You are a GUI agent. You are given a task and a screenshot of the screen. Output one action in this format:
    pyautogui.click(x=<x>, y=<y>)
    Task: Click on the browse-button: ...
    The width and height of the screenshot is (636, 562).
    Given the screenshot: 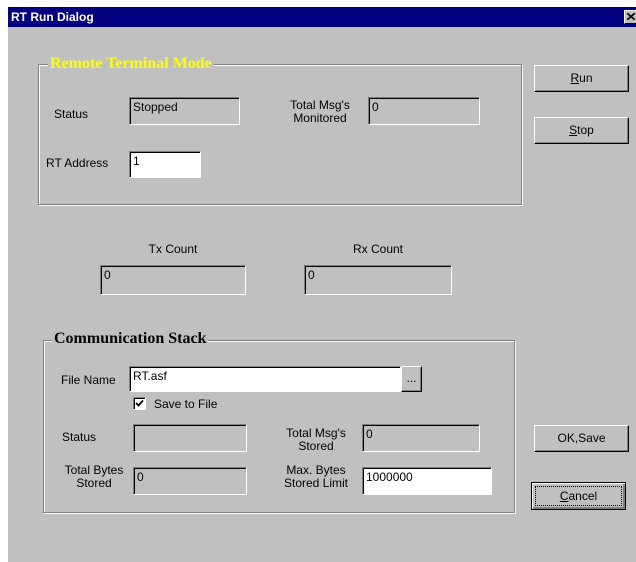 What is the action you would take?
    pyautogui.click(x=411, y=379)
    